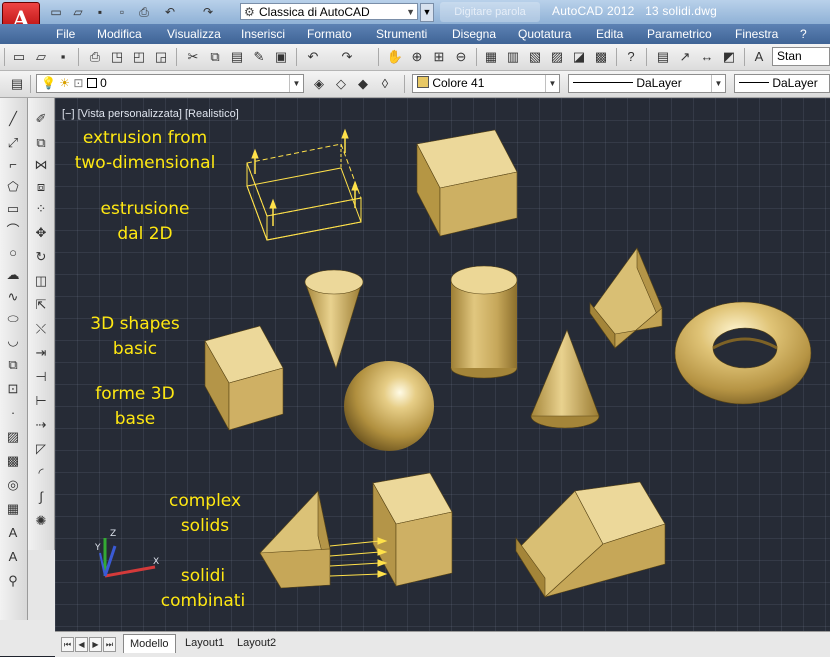 The width and height of the screenshot is (830, 657). Describe the element at coordinates (579, 57) in the screenshot. I see `markup-icon: ◪` at that location.